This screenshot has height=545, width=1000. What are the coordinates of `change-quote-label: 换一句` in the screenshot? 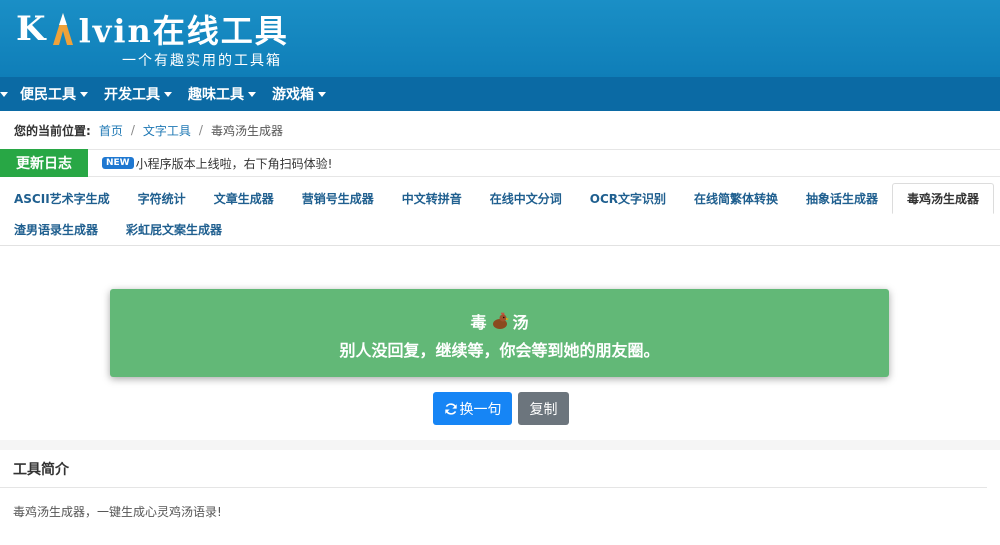 It's located at (480, 409).